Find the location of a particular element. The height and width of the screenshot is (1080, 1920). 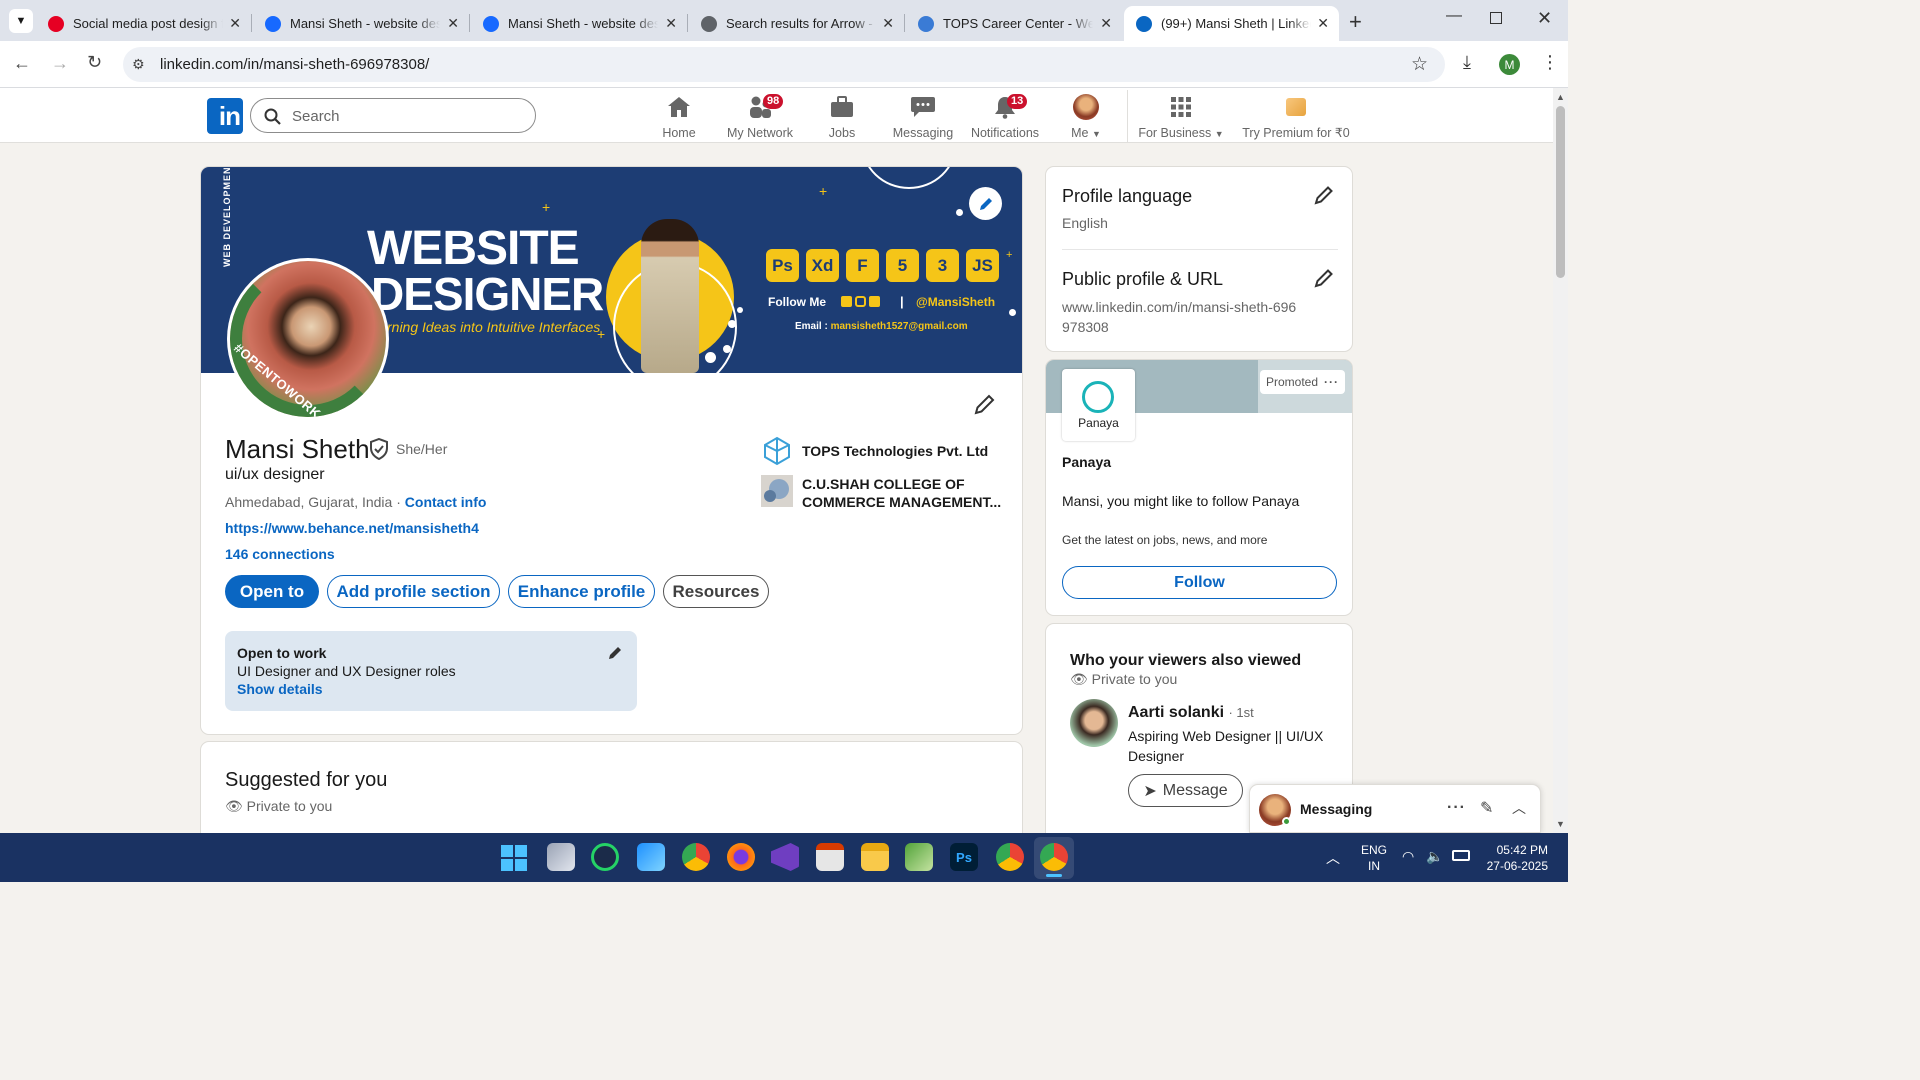

nav-my-network: My Network 98 is located at coordinates (760, 117).